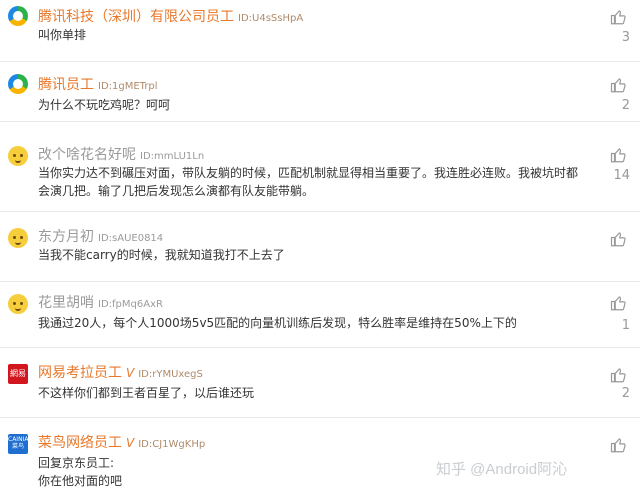 The width and height of the screenshot is (640, 496). Describe the element at coordinates (130, 304) in the screenshot. I see `author-id: ID:fpMq6AxR` at that location.